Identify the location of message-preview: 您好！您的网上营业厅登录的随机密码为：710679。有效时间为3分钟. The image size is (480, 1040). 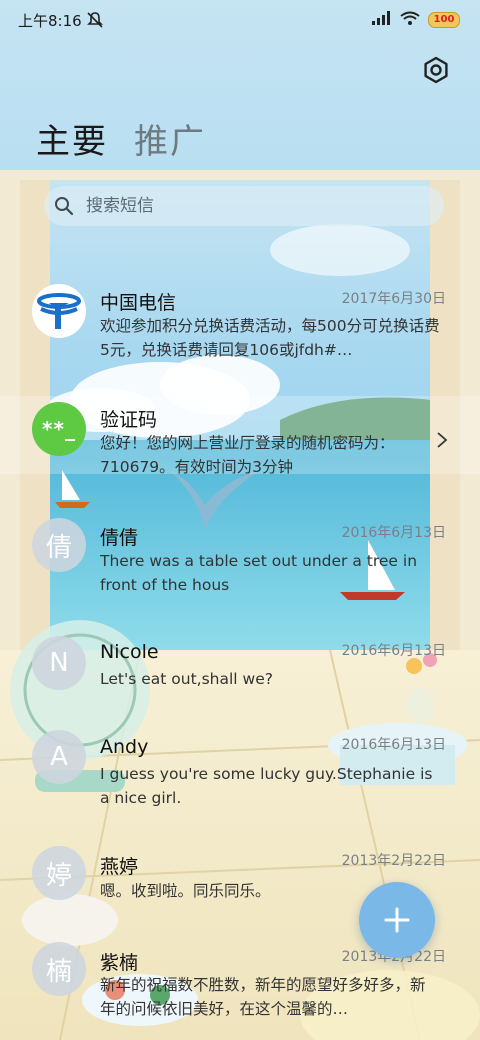
(247, 455).